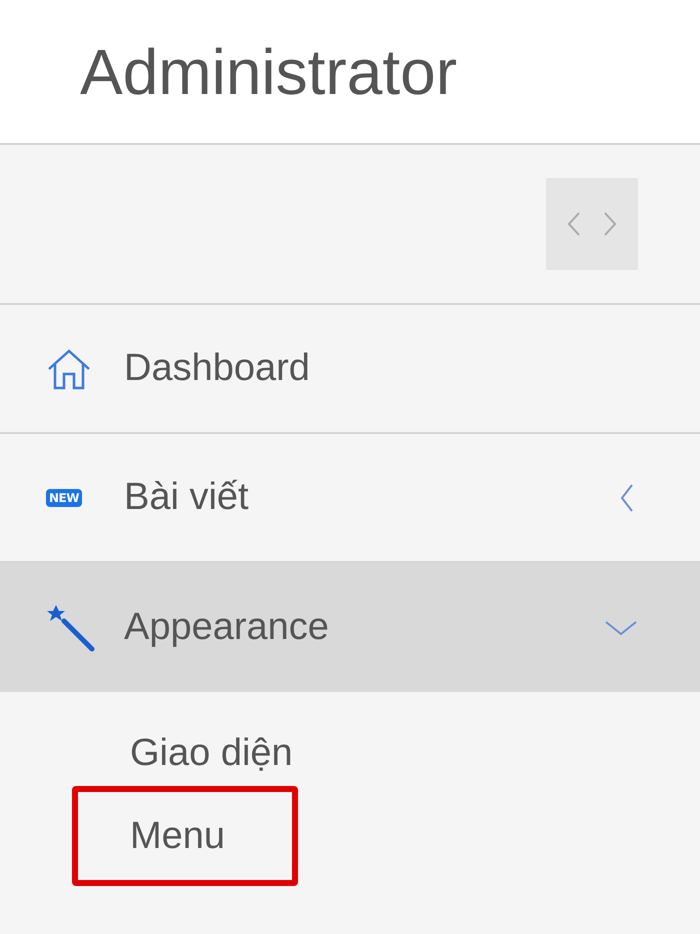 This screenshot has width=700, height=934. I want to click on new-badge: NEW, so click(64, 497).